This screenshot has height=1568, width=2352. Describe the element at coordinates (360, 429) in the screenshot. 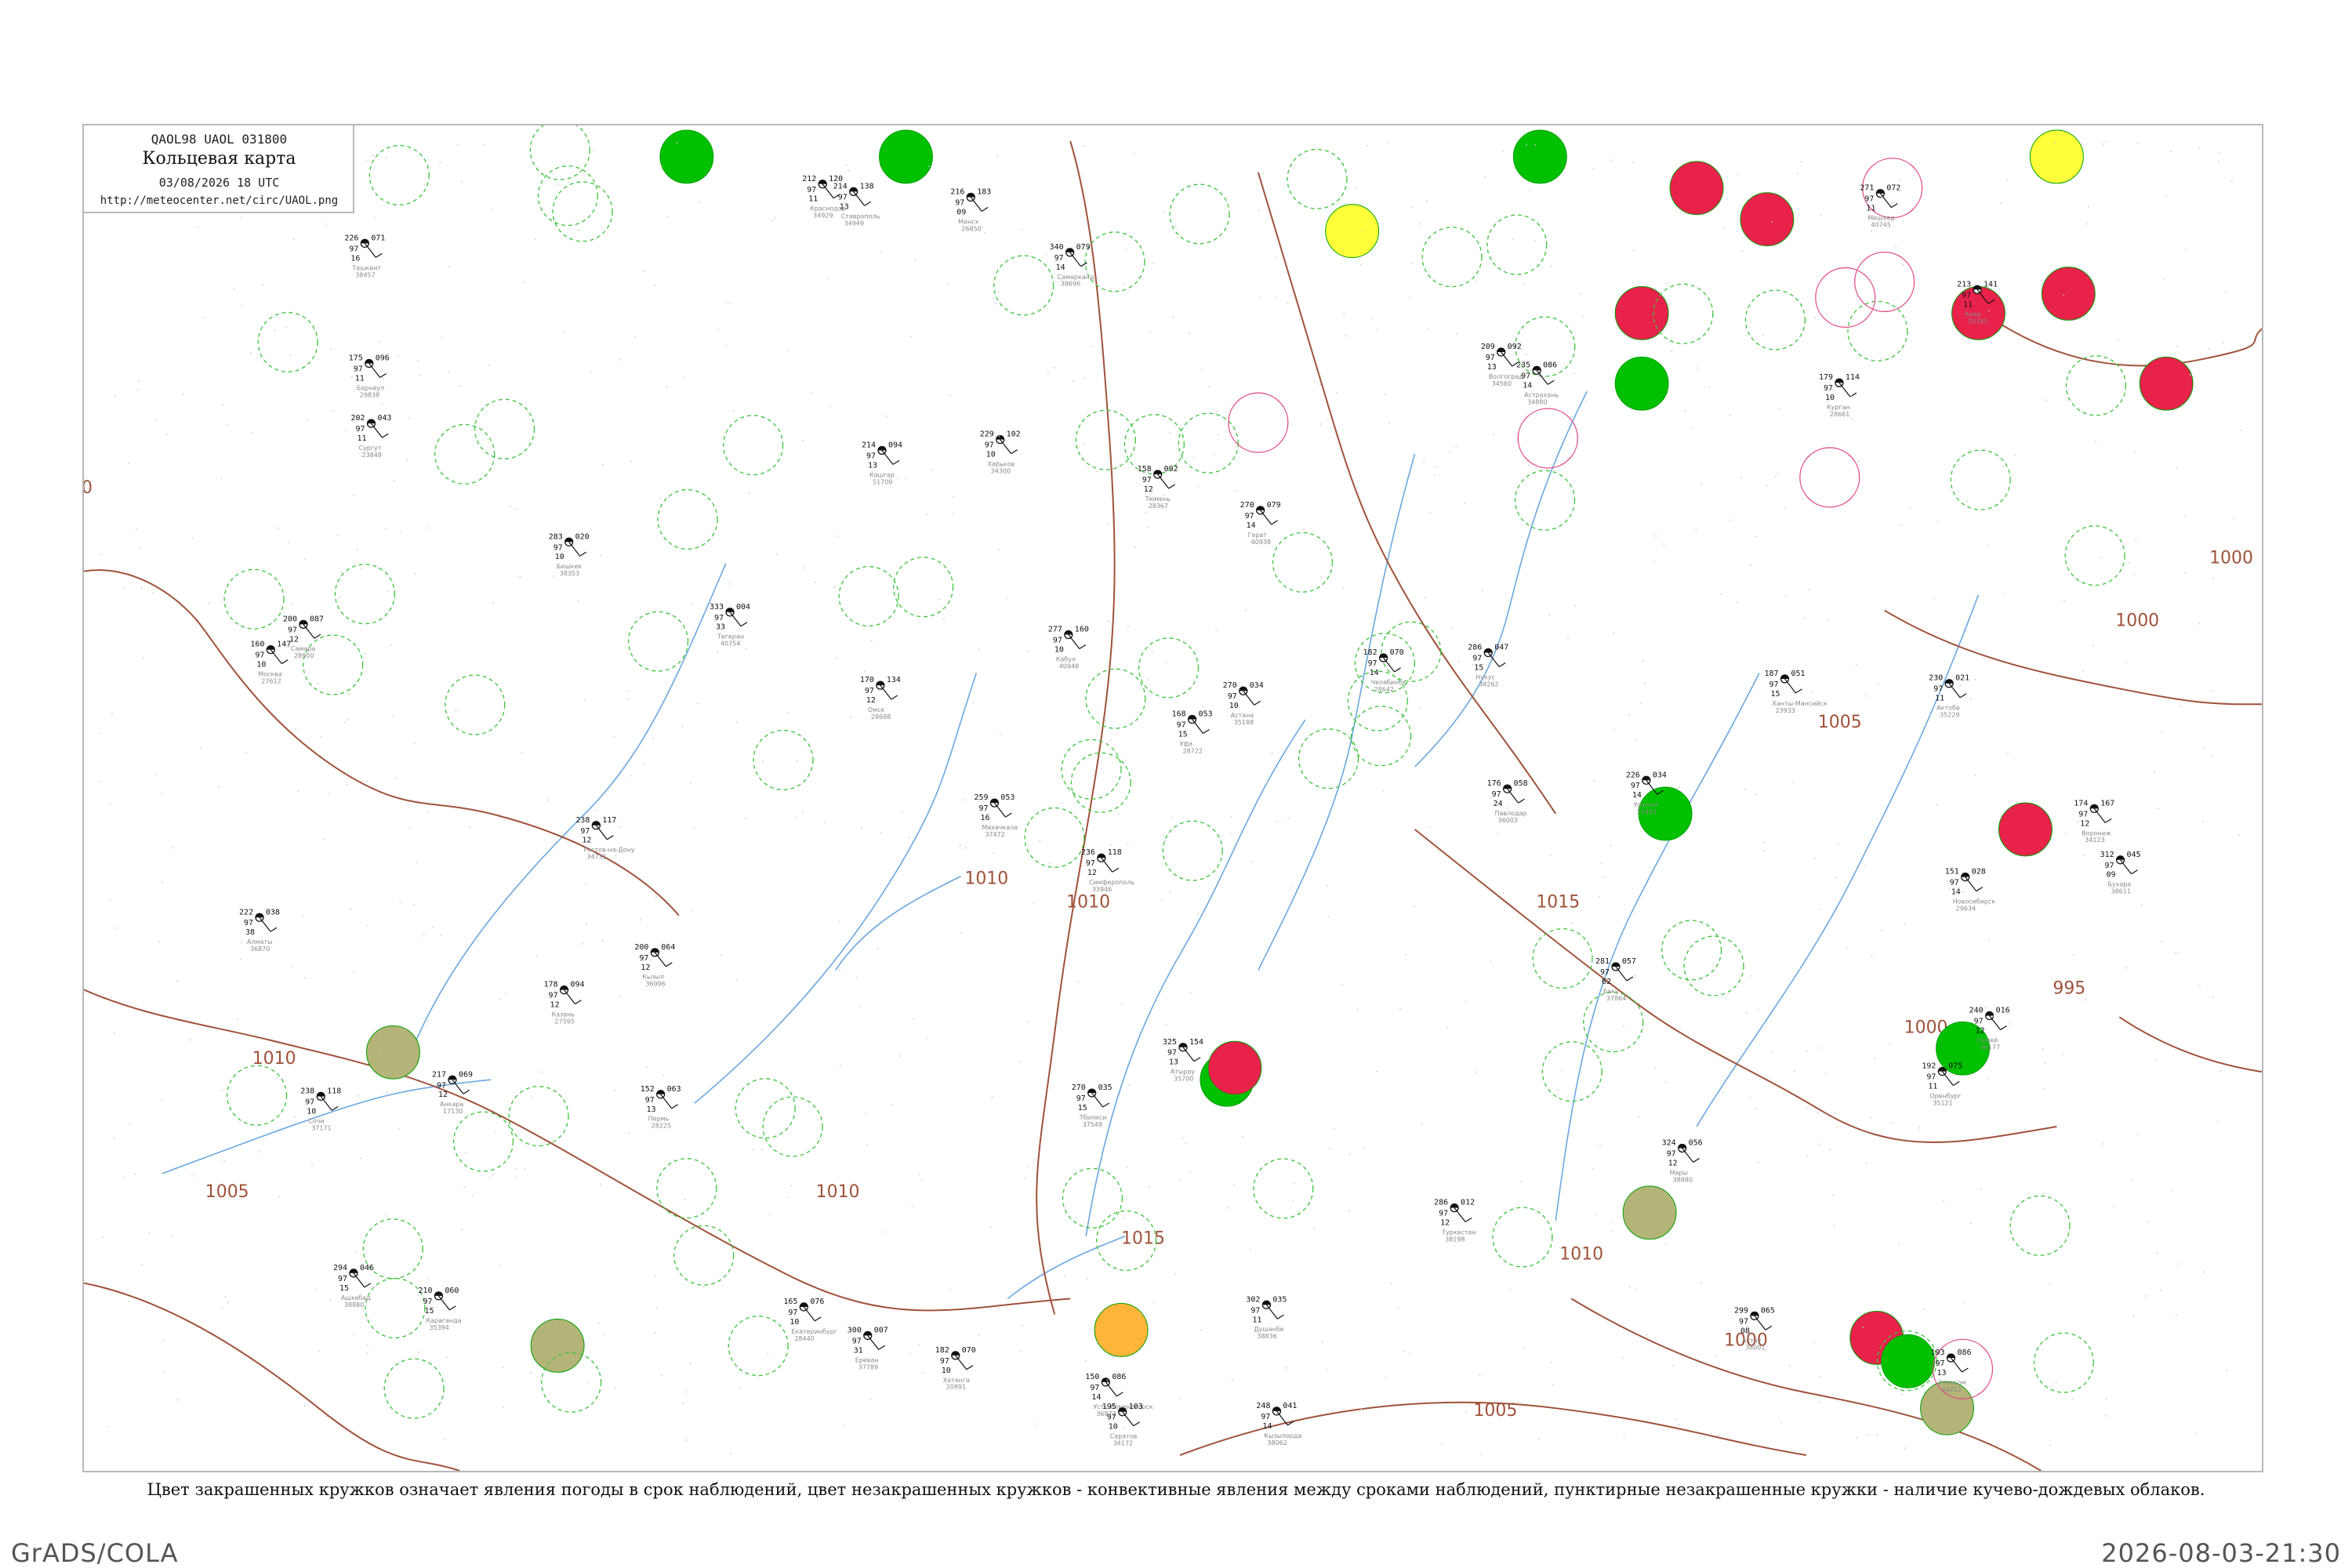

I see `station-dewpoint: 97` at that location.